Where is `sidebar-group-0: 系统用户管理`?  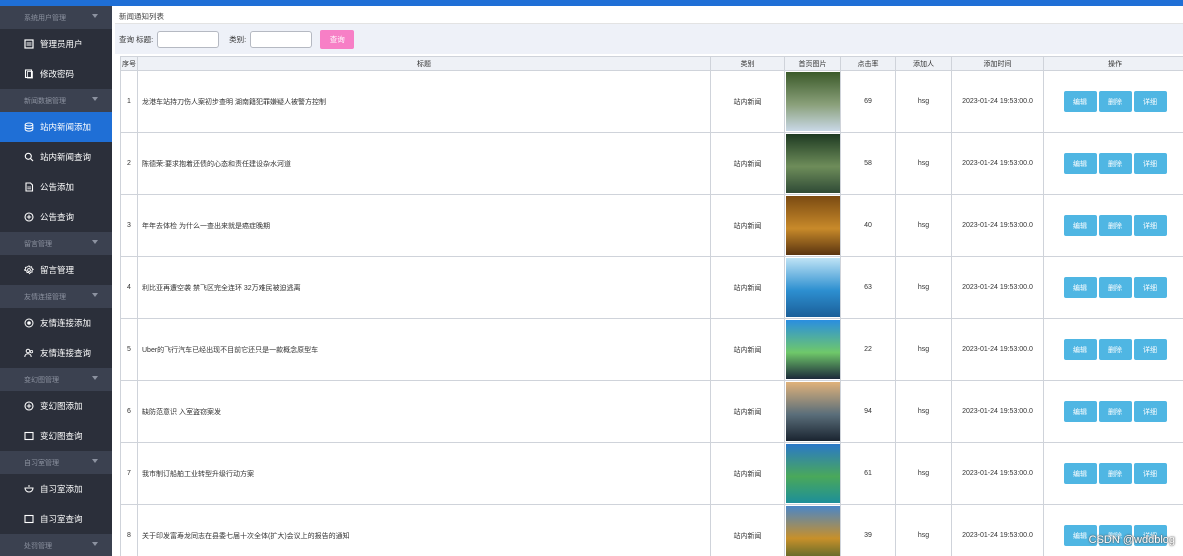
sidebar-group-0: 系统用户管理 is located at coordinates (56, 17).